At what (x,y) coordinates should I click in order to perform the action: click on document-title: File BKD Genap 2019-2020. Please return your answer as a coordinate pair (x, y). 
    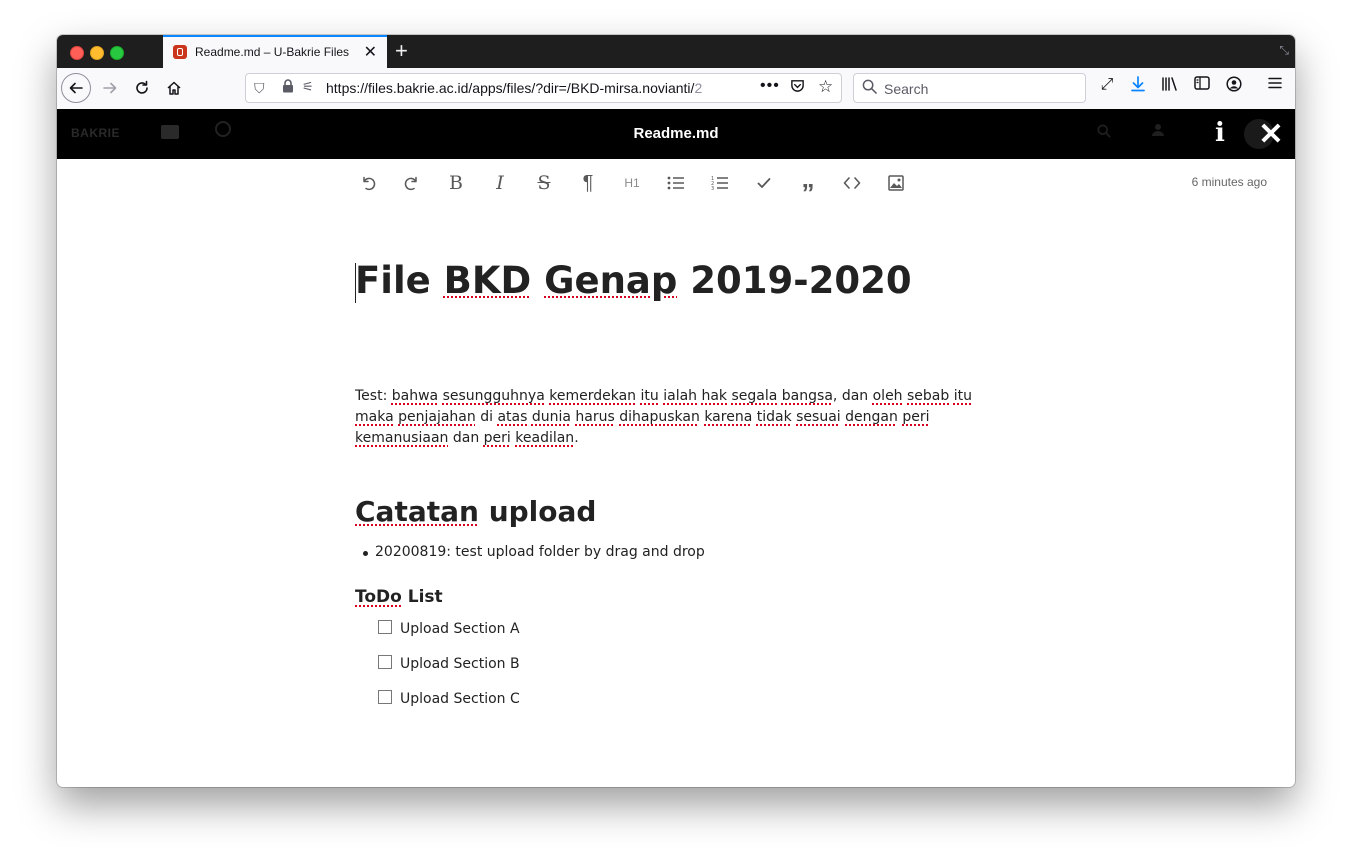
    Looking at the image, I should click on (633, 280).